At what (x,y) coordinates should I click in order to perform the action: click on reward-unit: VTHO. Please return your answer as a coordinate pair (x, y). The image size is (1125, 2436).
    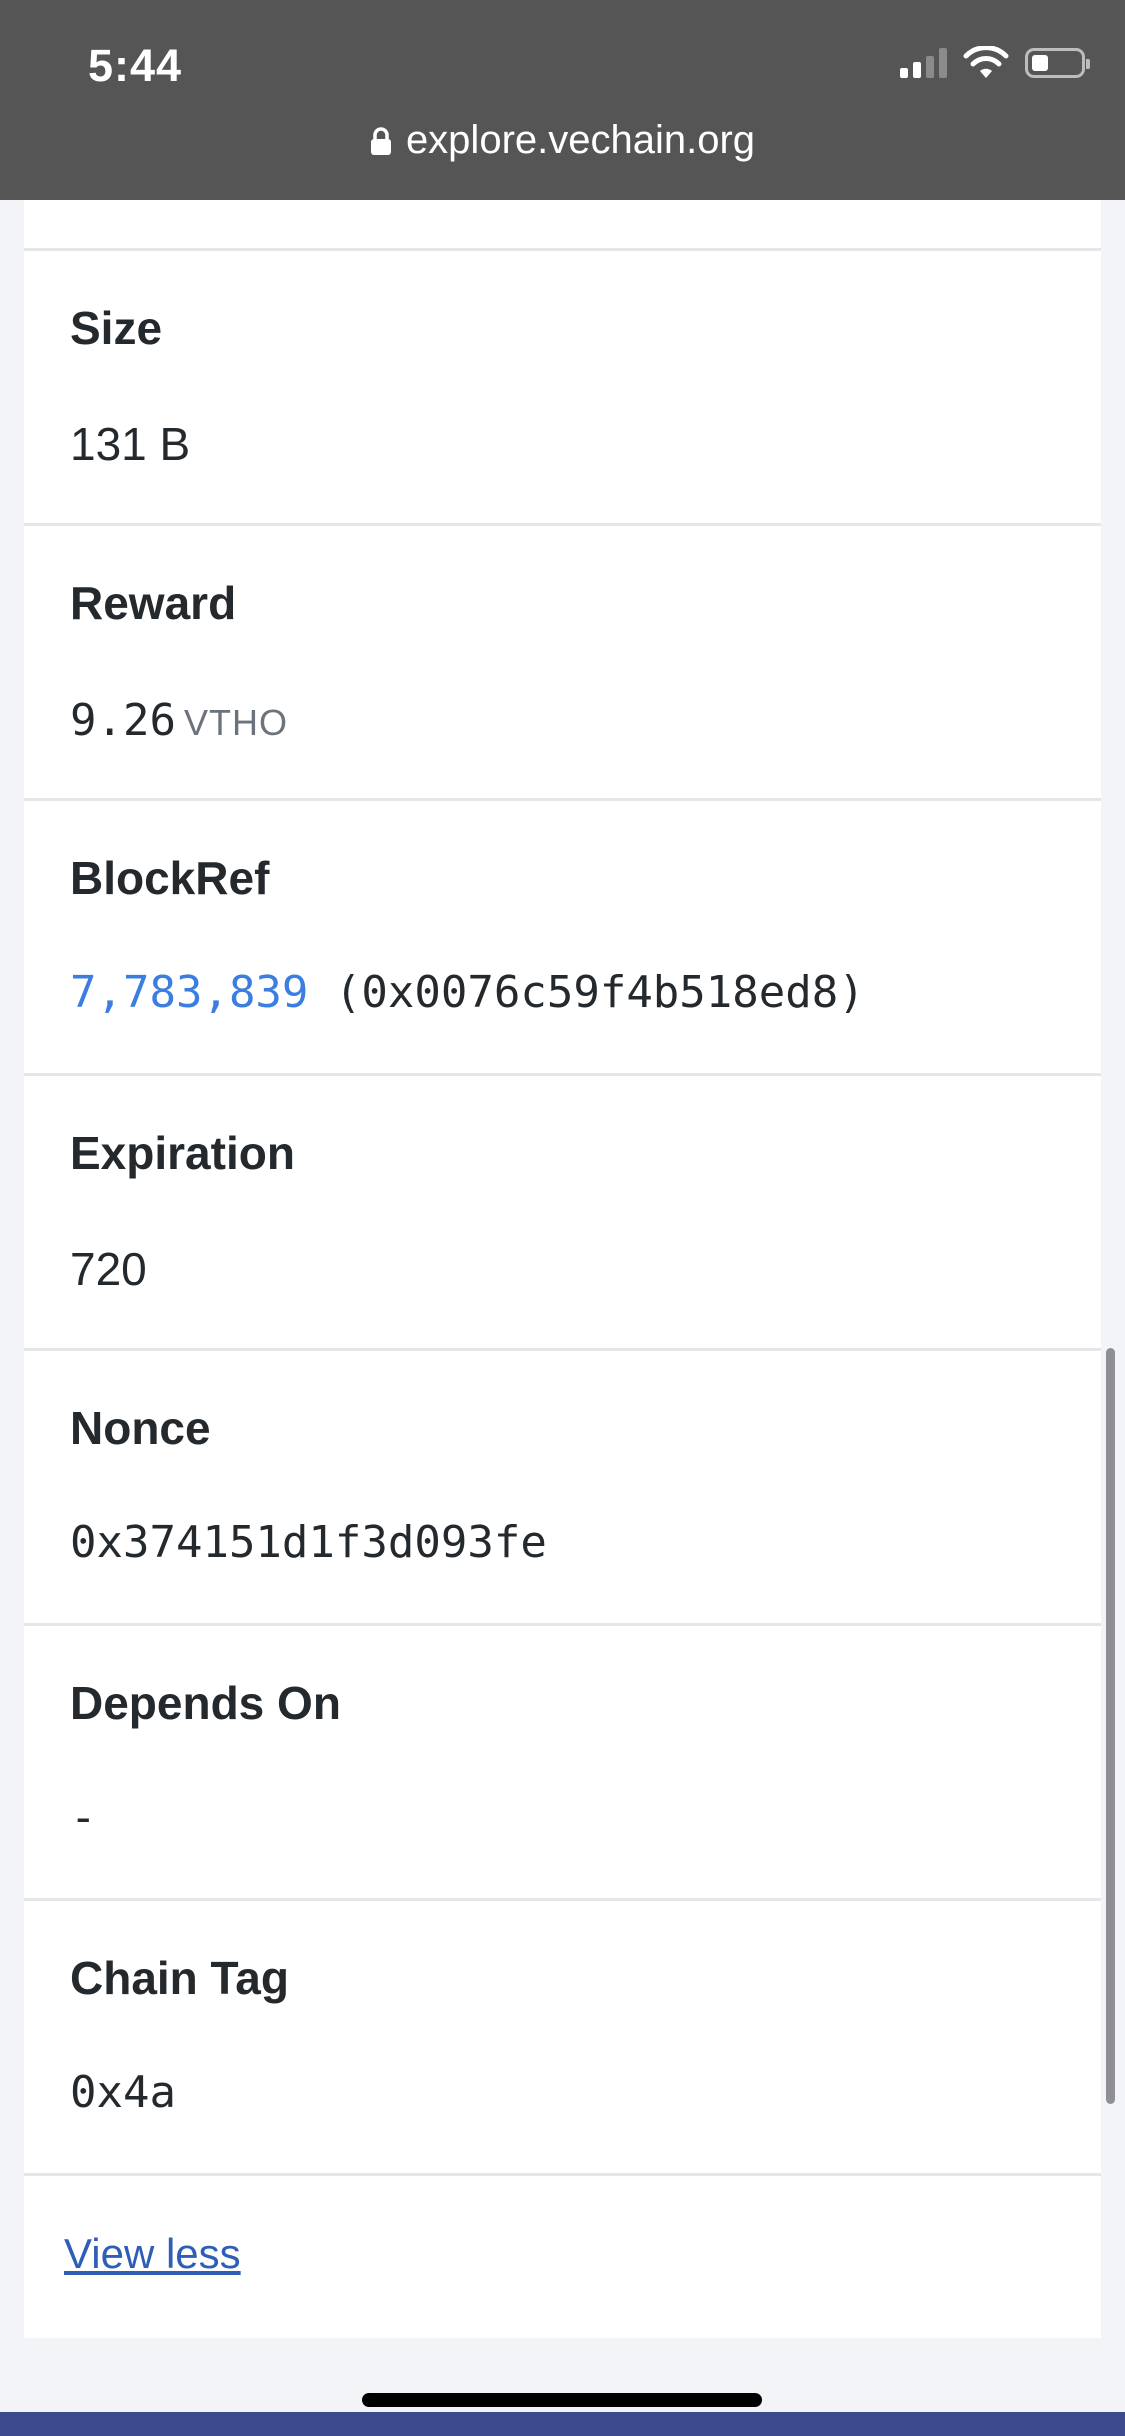
    Looking at the image, I should click on (235, 722).